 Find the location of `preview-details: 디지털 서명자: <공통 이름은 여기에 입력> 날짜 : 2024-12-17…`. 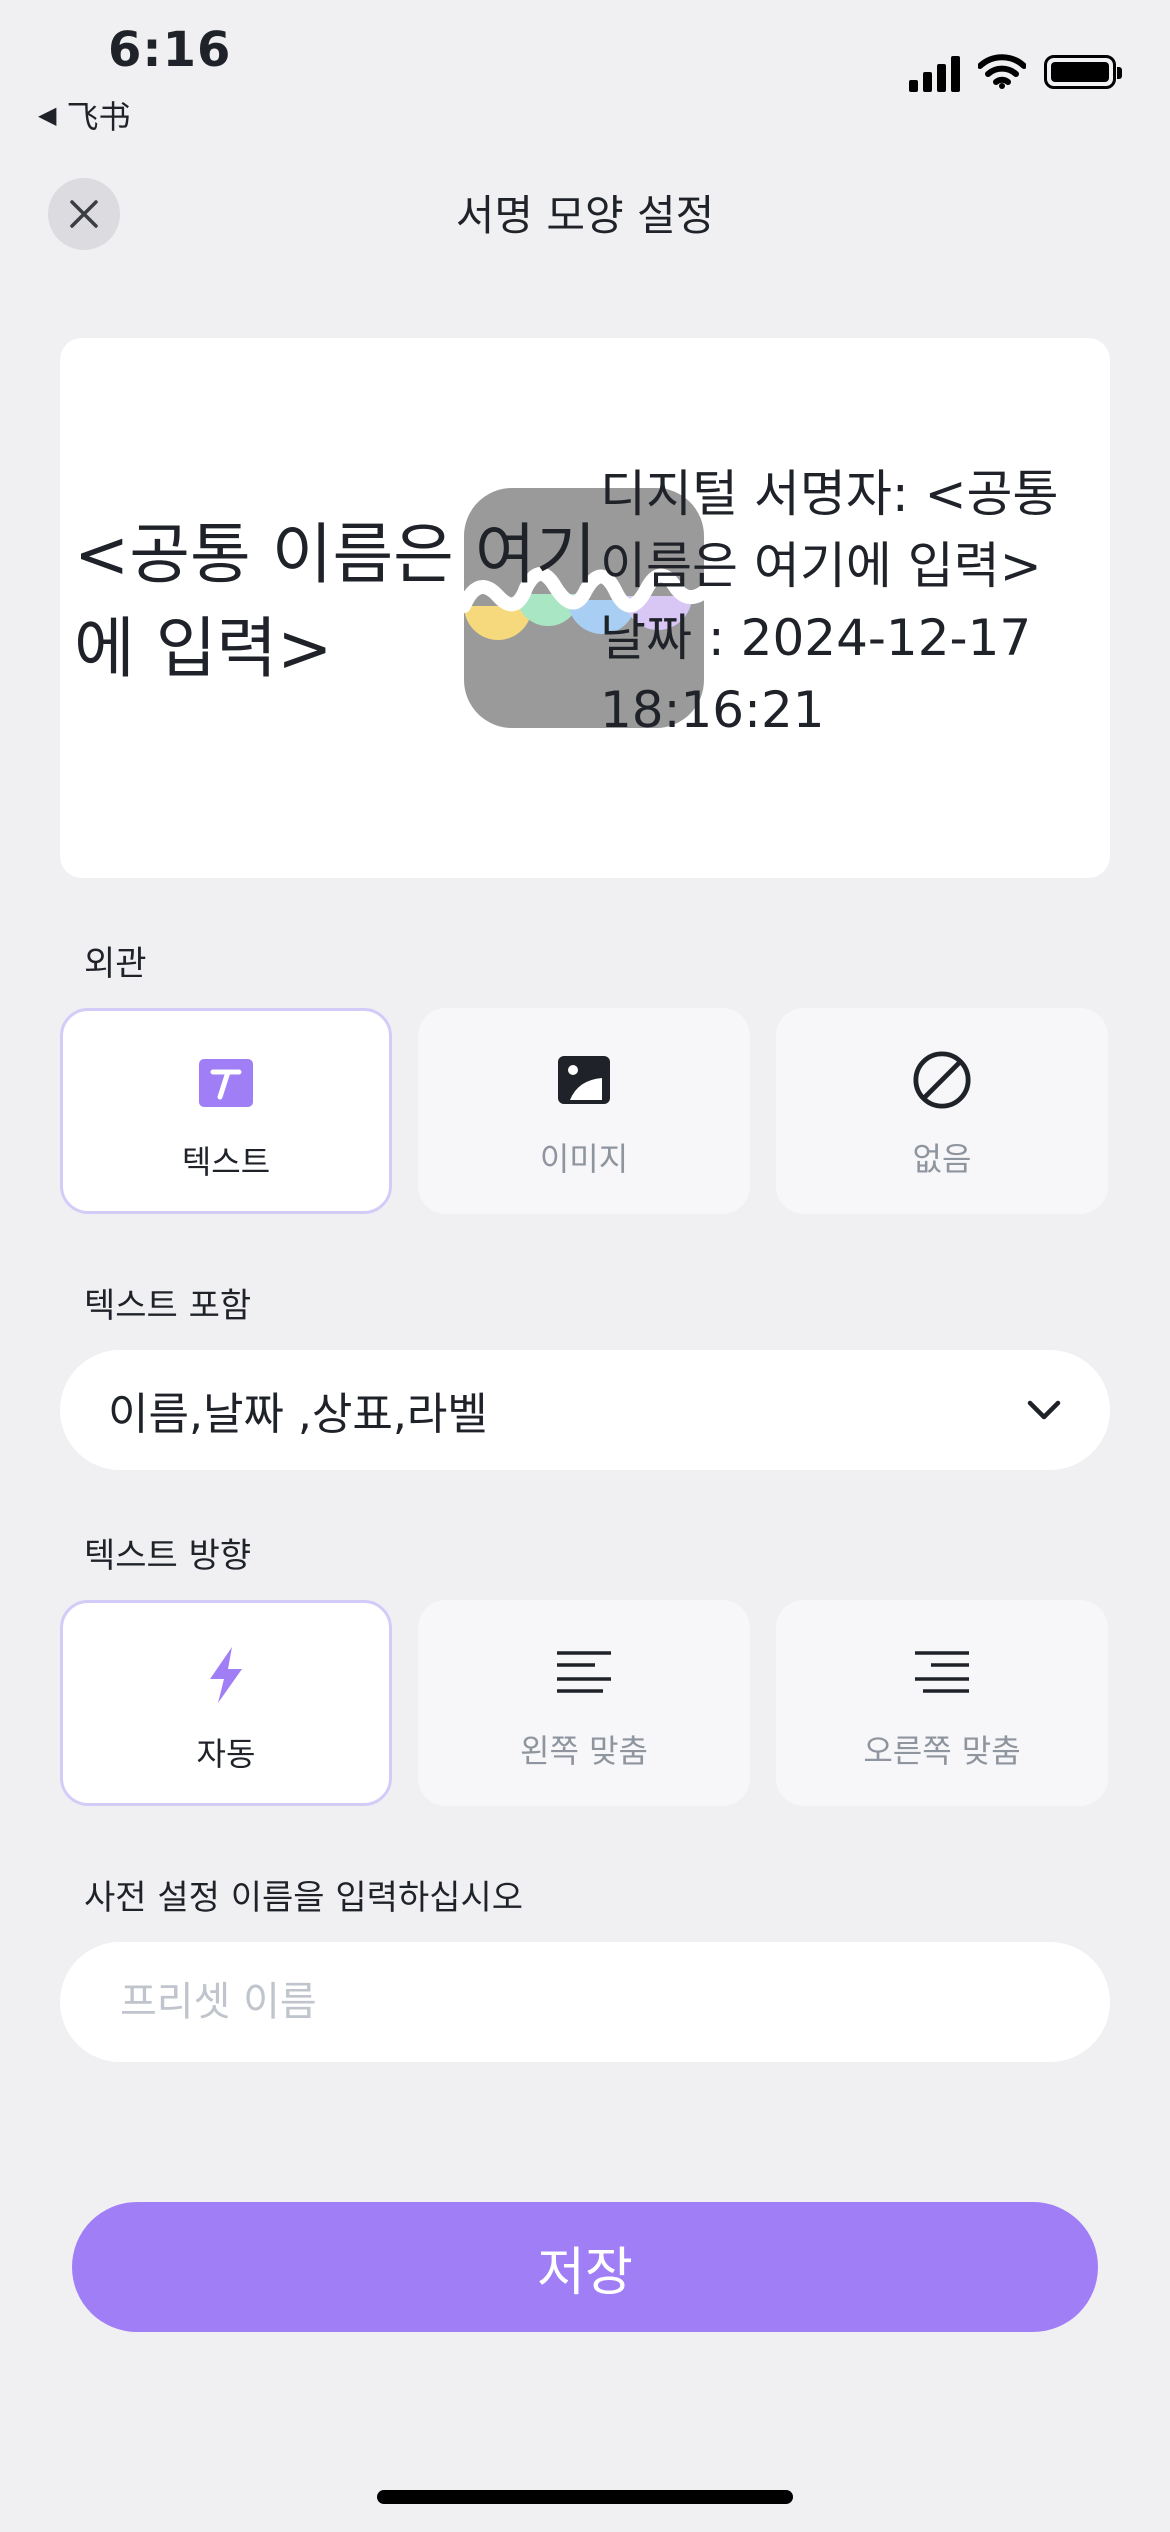

preview-details: 디지털 서명자: <공통 이름은 여기에 입력> 날짜 : 2024-12-17… is located at coordinates (850, 602).